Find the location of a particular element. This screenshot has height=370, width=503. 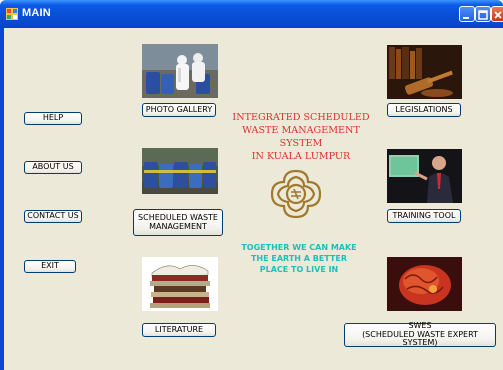

photo-gallery-image is located at coordinates (180, 71).